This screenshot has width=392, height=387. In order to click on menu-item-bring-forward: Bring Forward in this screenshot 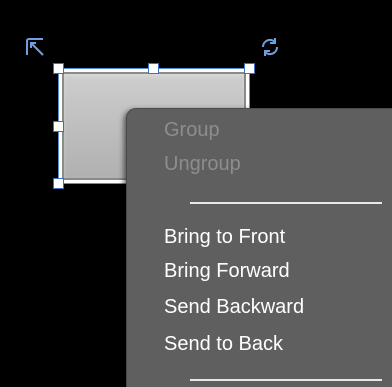, I will do `click(227, 271)`.